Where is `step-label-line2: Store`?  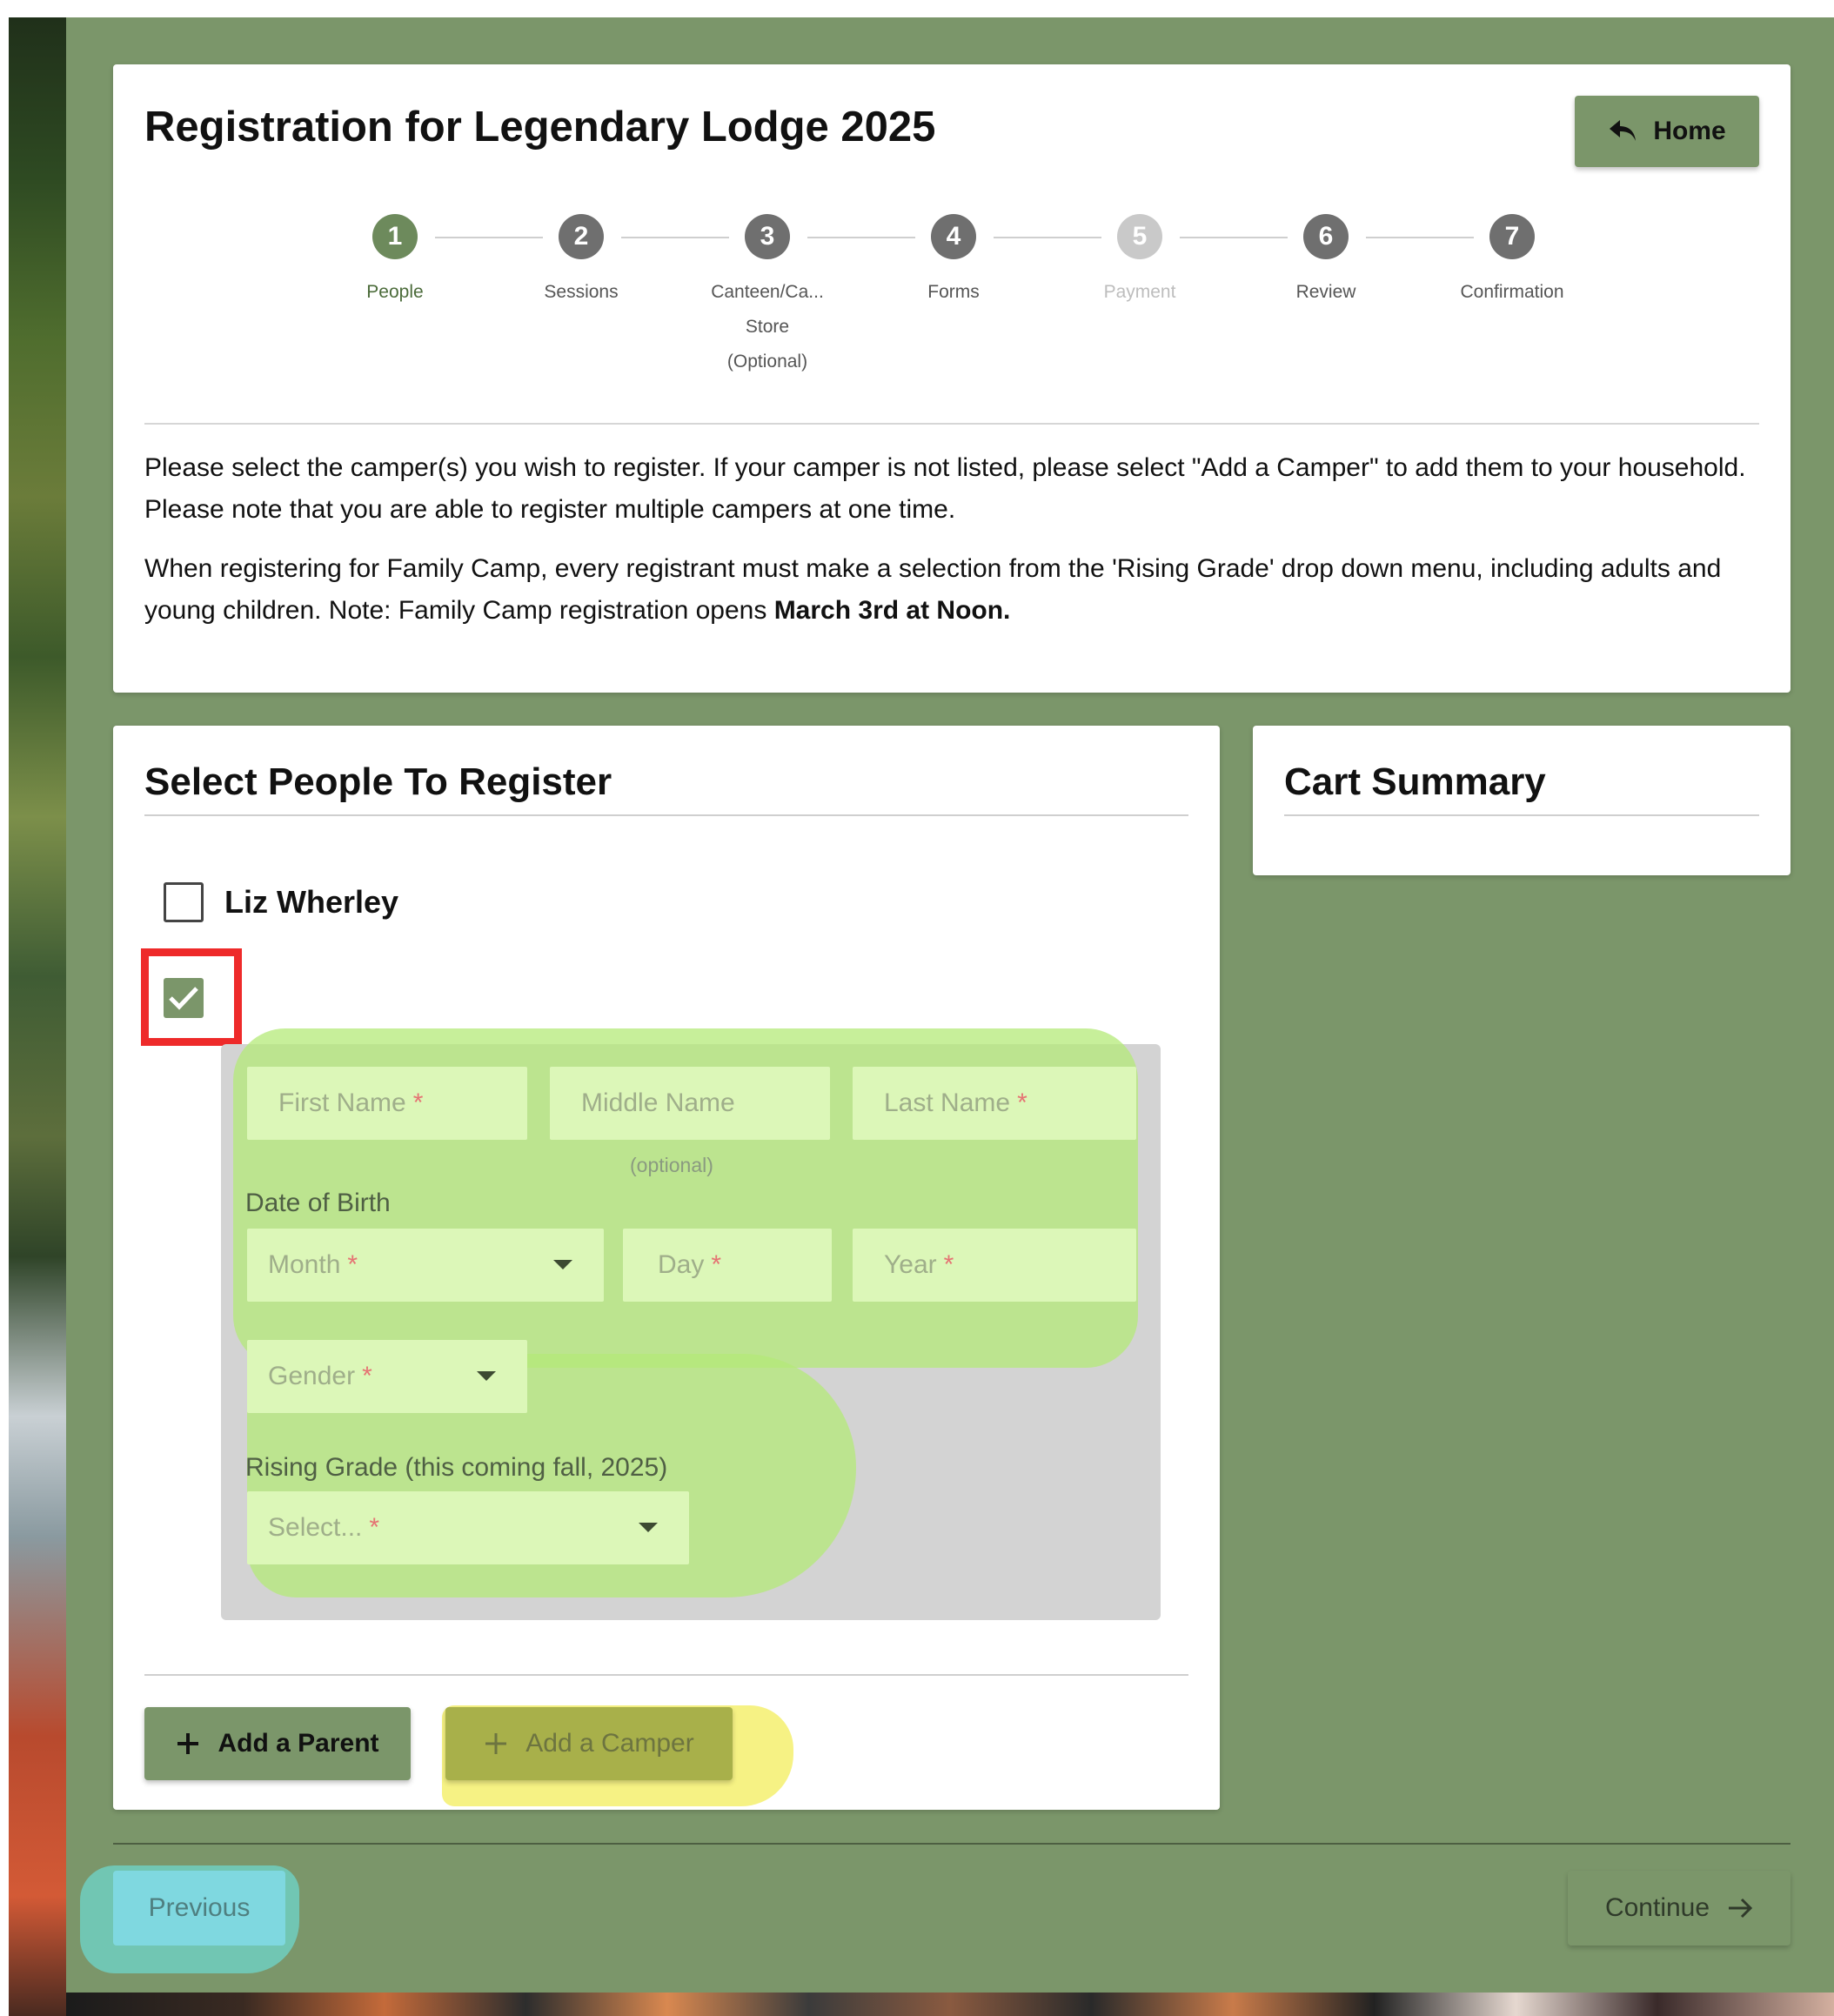 step-label-line2: Store is located at coordinates (768, 327).